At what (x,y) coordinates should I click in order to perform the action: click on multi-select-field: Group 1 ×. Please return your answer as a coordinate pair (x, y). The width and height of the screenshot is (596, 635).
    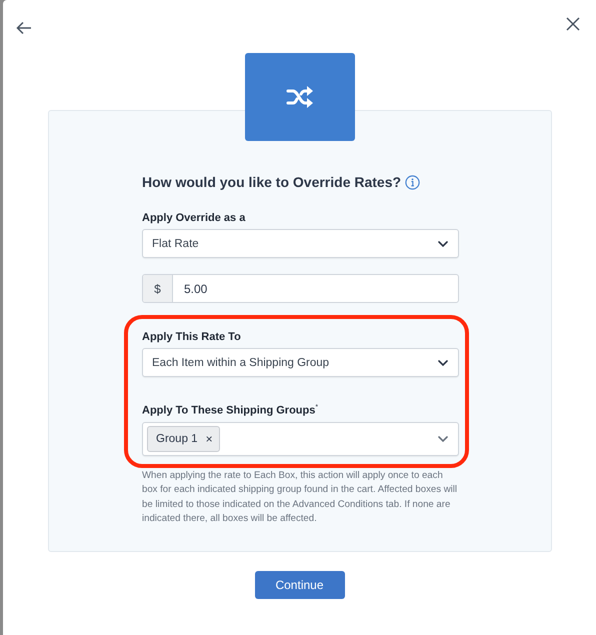
    Looking at the image, I should click on (300, 439).